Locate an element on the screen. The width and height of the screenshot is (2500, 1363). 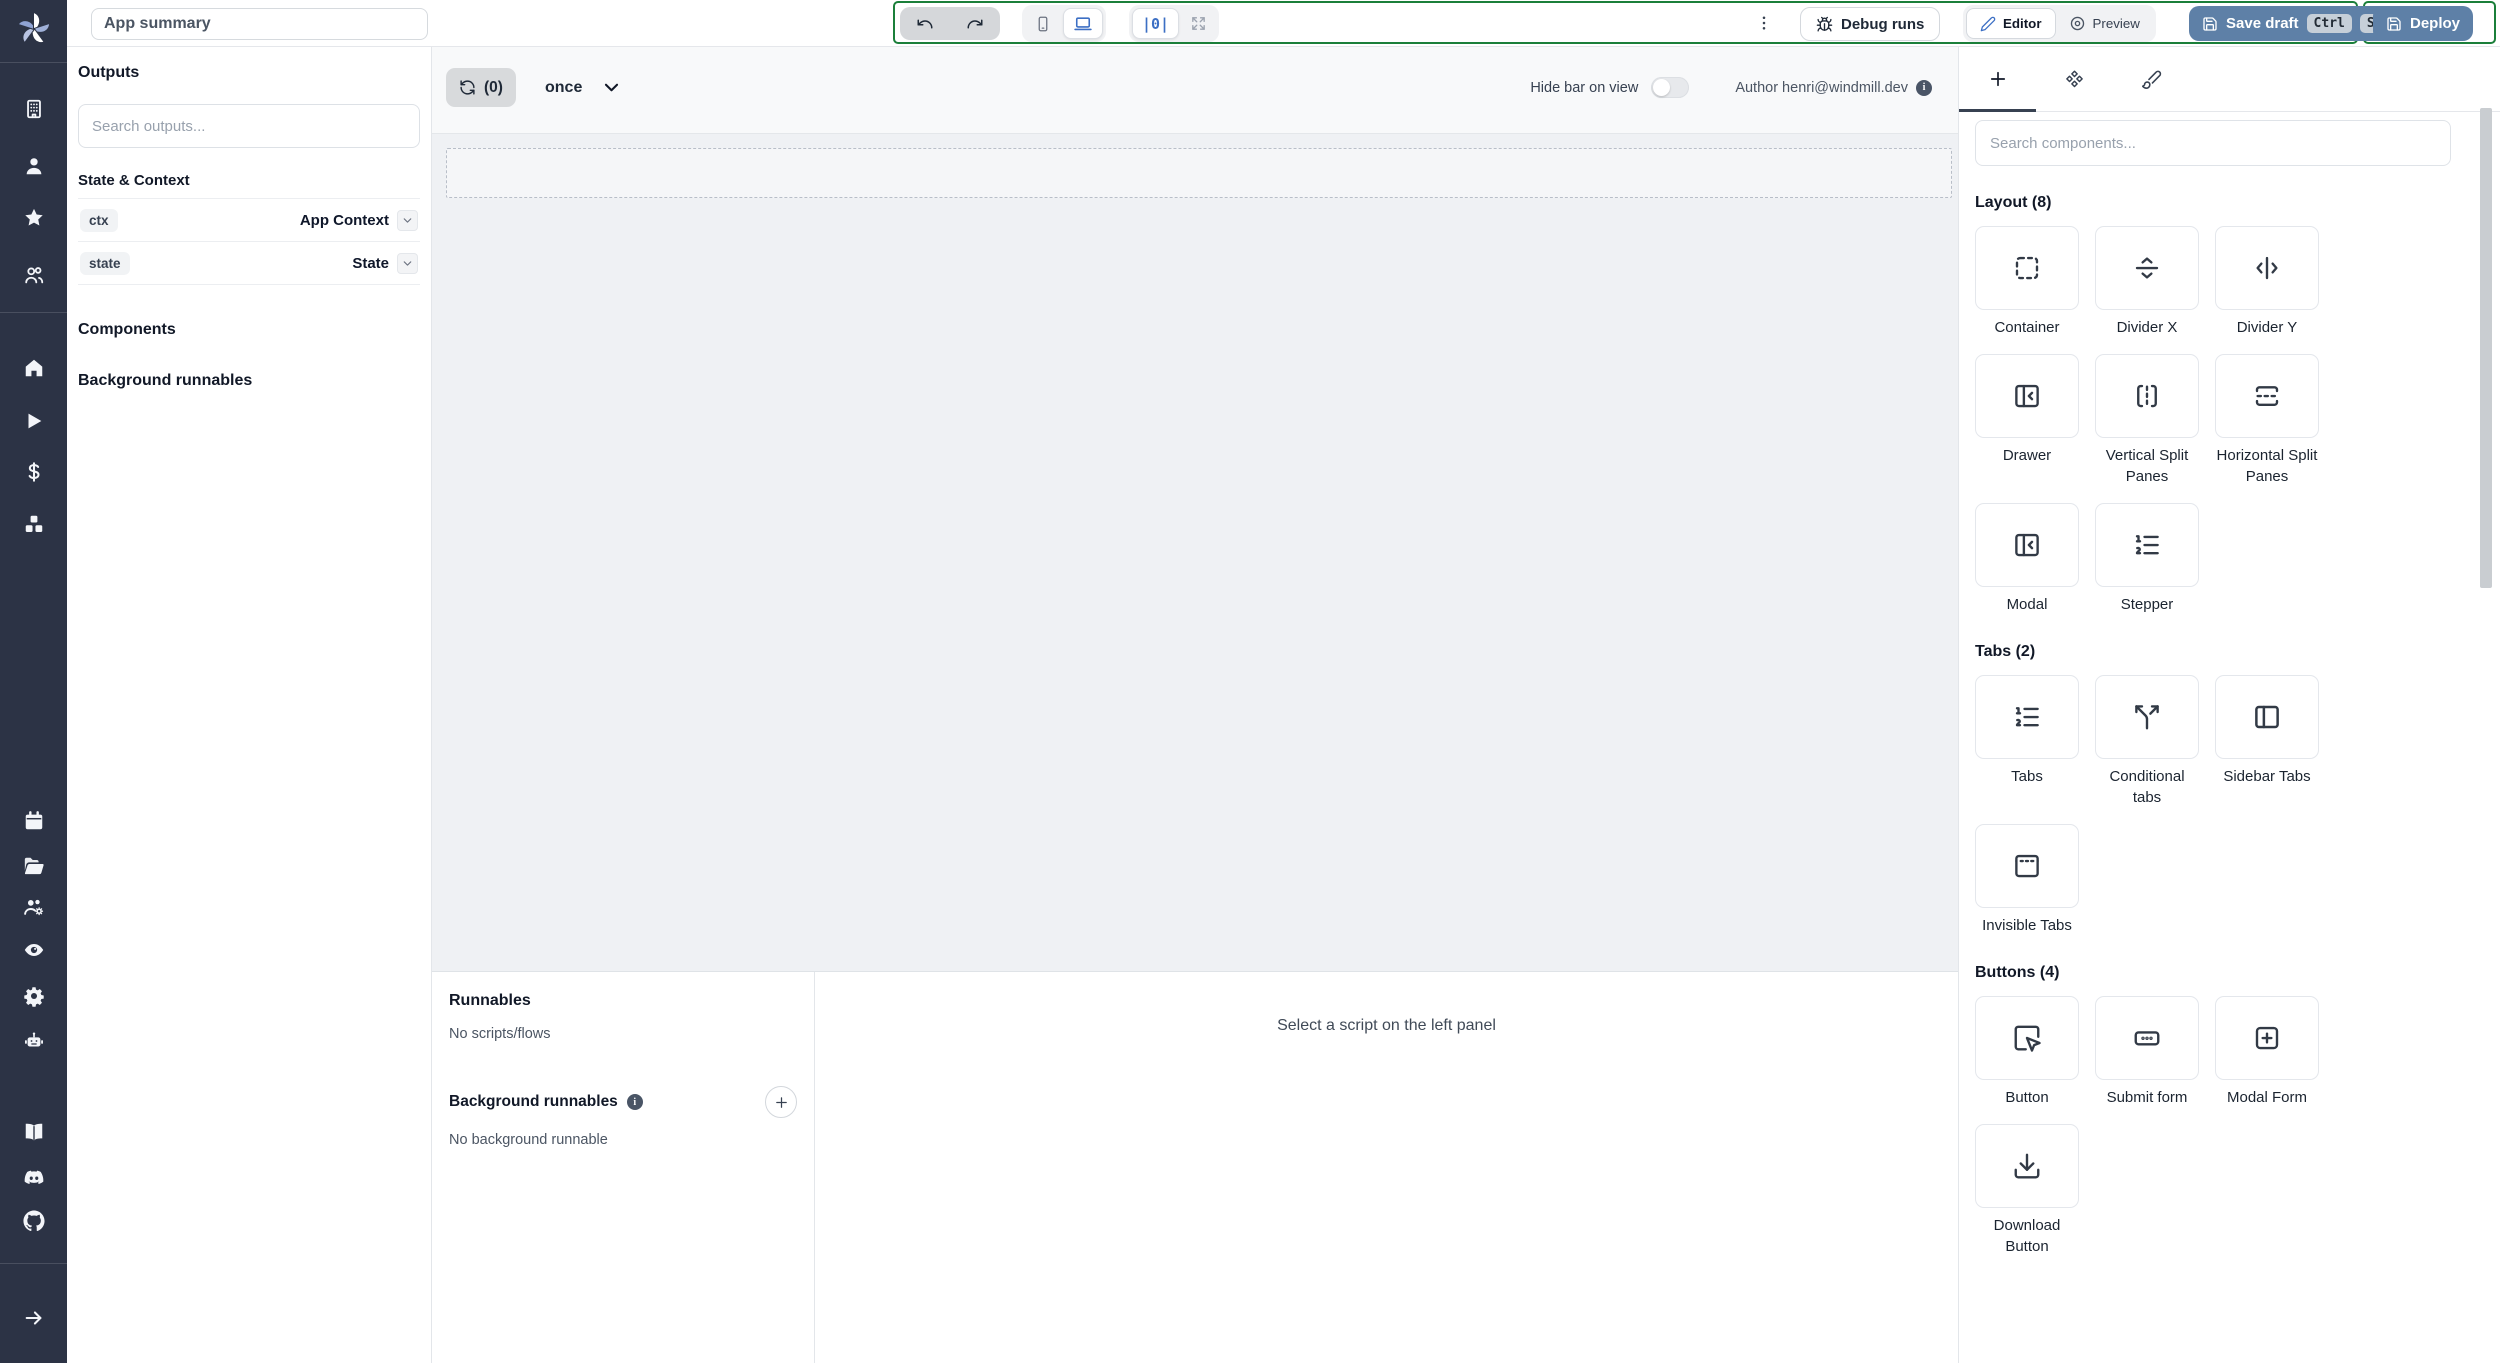
component-cell: Vertical Split Panes is located at coordinates (2147, 420).